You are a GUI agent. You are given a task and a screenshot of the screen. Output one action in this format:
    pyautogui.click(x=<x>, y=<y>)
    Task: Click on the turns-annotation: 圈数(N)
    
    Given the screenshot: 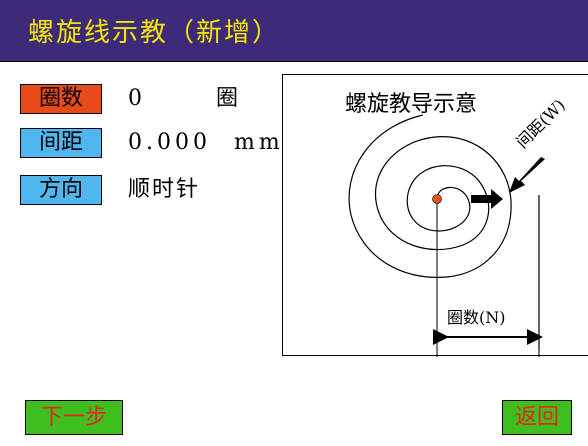 What is the action you would take?
    pyautogui.click(x=476, y=317)
    